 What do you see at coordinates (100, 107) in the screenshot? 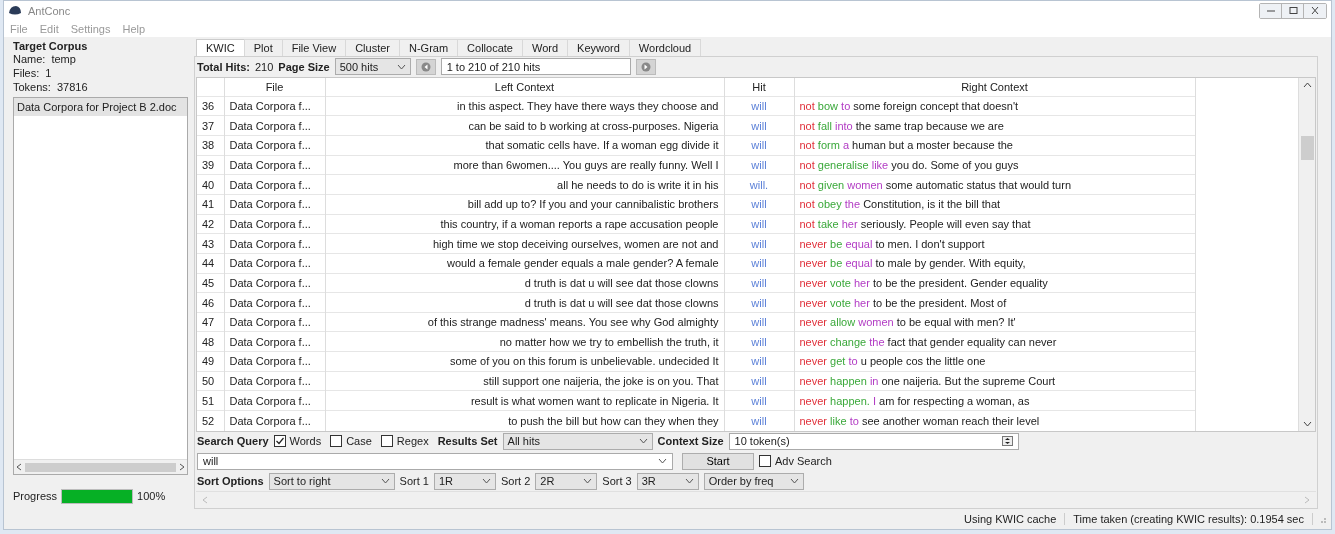
I see `file-item: Data Corpora for Project B 2.doc` at bounding box center [100, 107].